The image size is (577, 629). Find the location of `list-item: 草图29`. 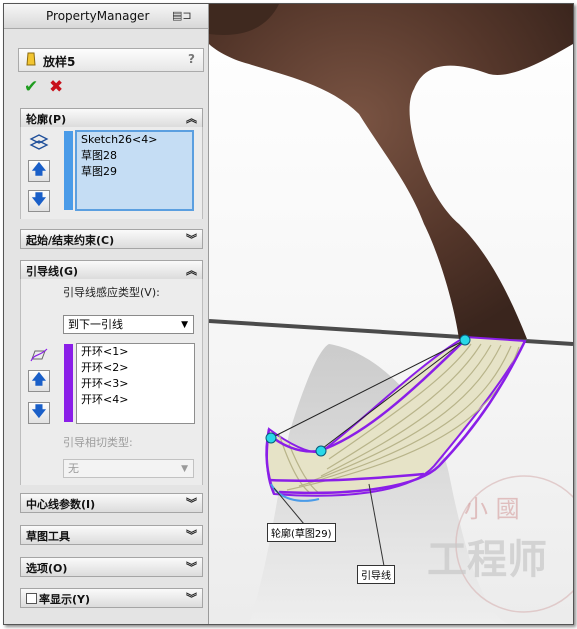

list-item: 草图29 is located at coordinates (134, 172).